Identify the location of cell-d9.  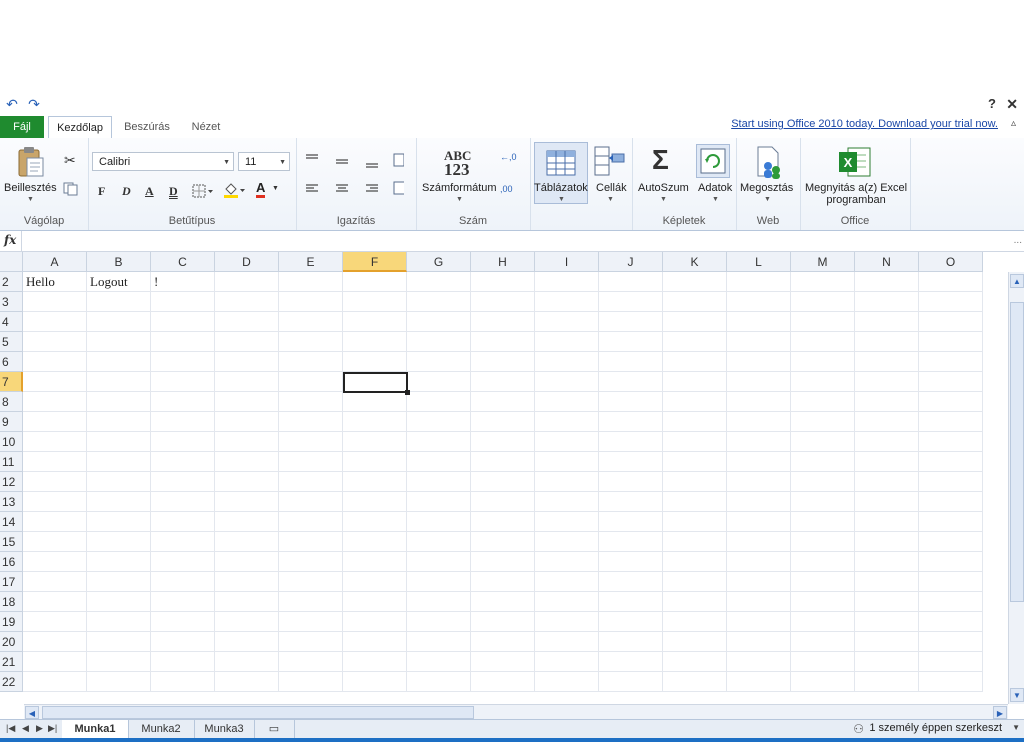
(247, 422).